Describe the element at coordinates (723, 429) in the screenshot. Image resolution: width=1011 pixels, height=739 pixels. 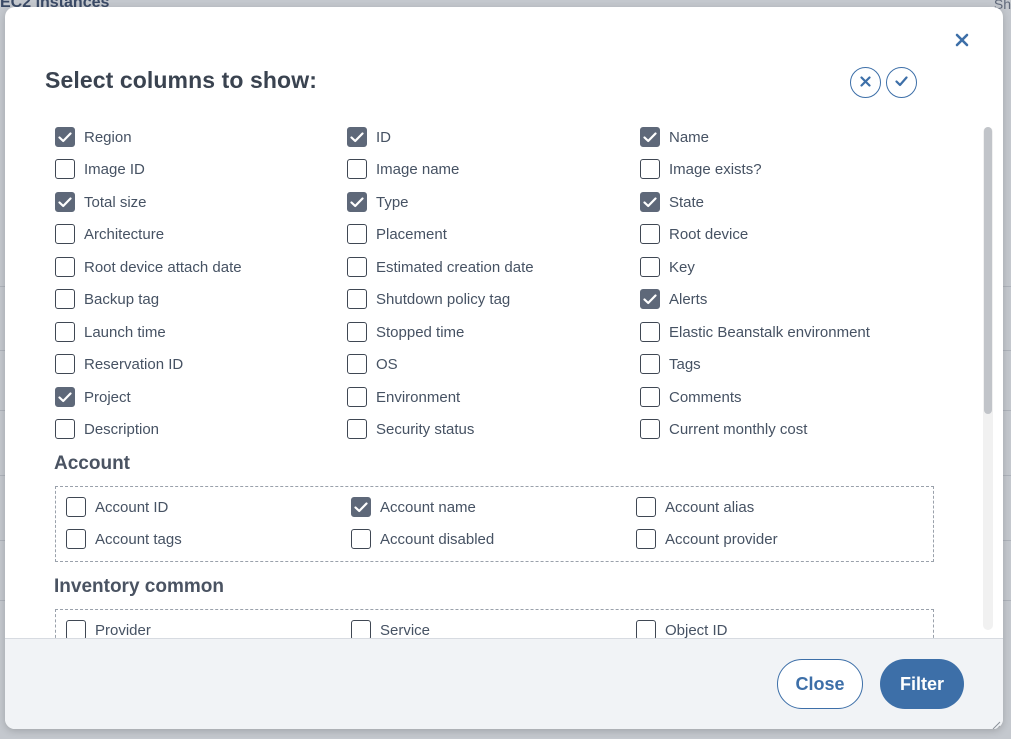
I see `column-option-current-monthly-cost: Current monthly cost` at that location.